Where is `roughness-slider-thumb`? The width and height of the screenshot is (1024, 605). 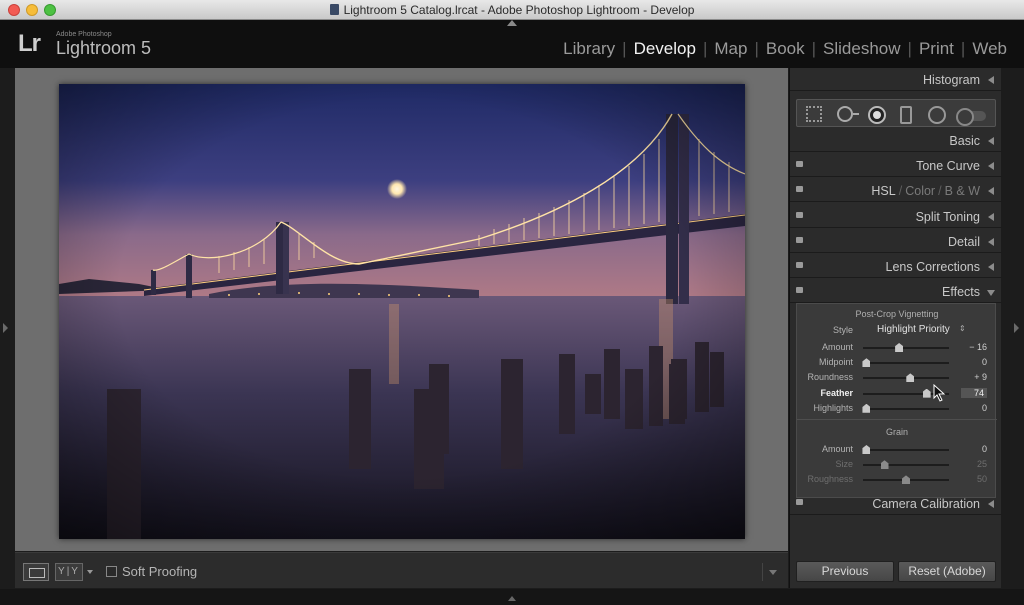 roughness-slider-thumb is located at coordinates (906, 480).